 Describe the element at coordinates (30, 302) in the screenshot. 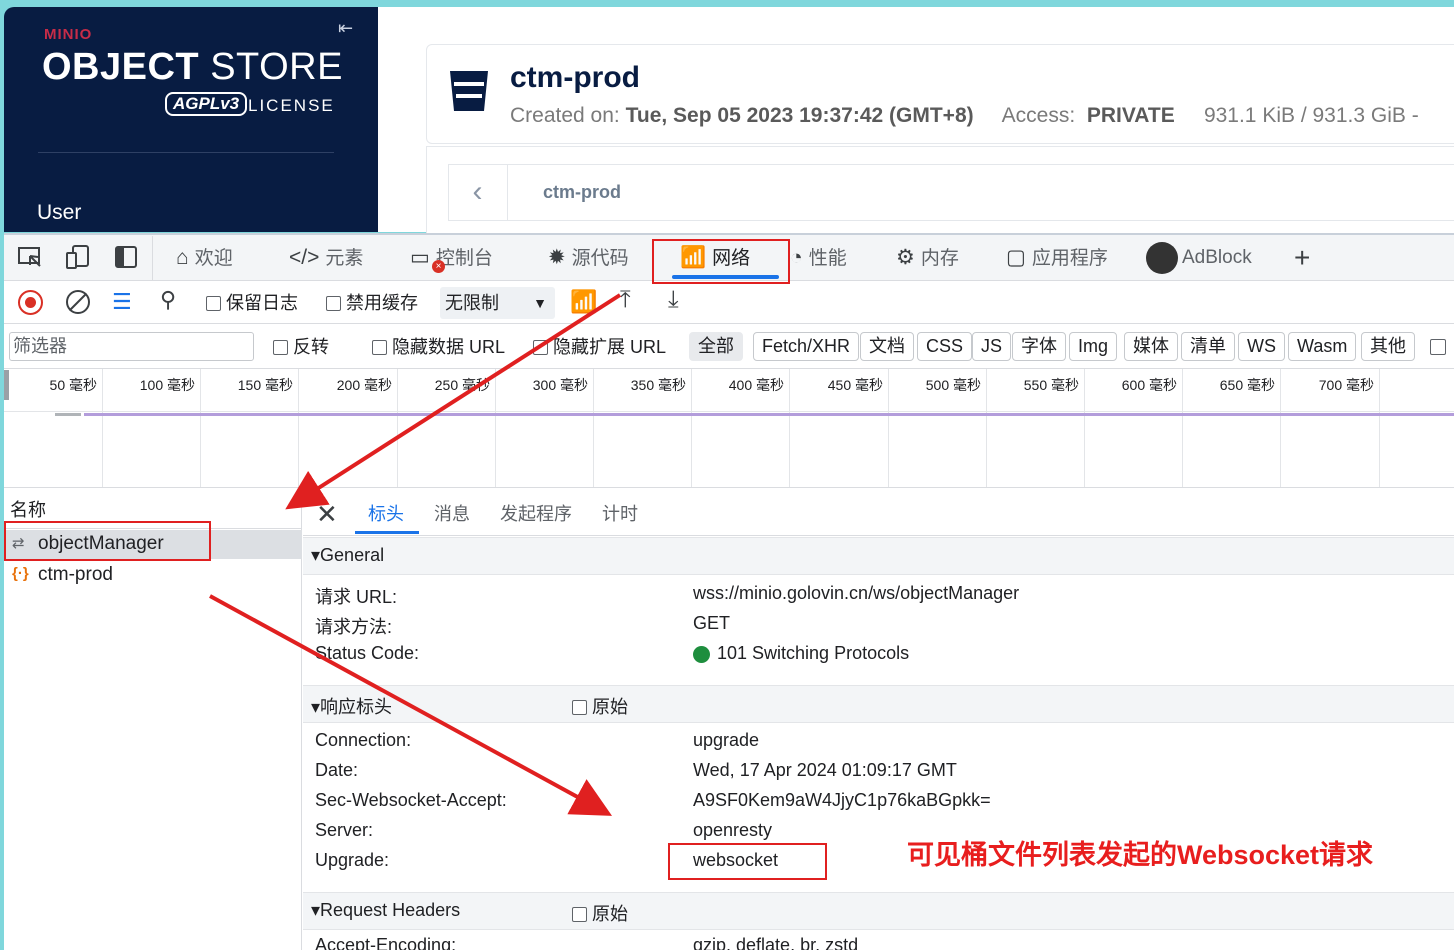

I see `record-stop-icon` at that location.